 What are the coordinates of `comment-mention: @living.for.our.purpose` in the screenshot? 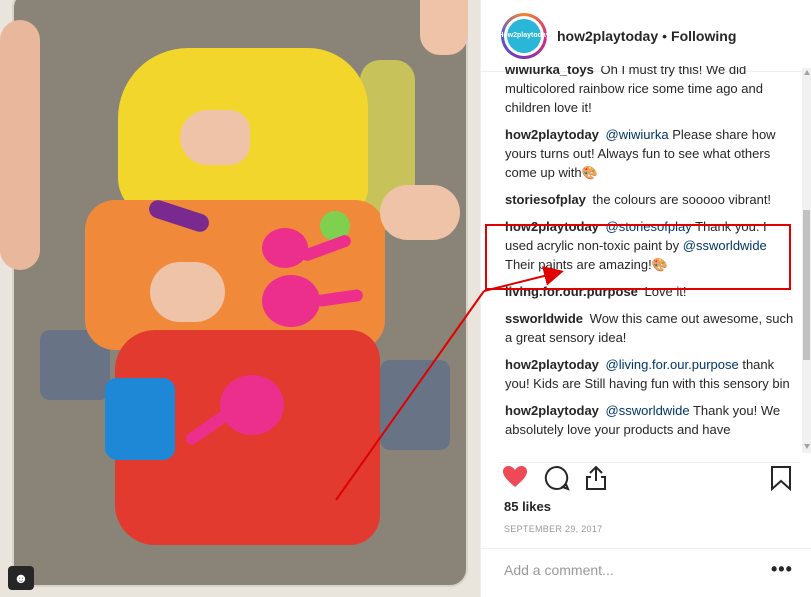 It's located at (672, 364).